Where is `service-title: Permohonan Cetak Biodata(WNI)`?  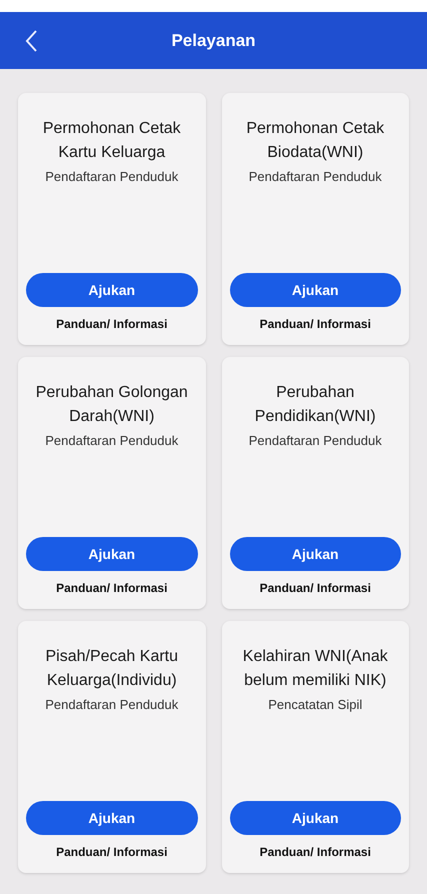
service-title: Permohonan Cetak Biodata(WNI) is located at coordinates (315, 141).